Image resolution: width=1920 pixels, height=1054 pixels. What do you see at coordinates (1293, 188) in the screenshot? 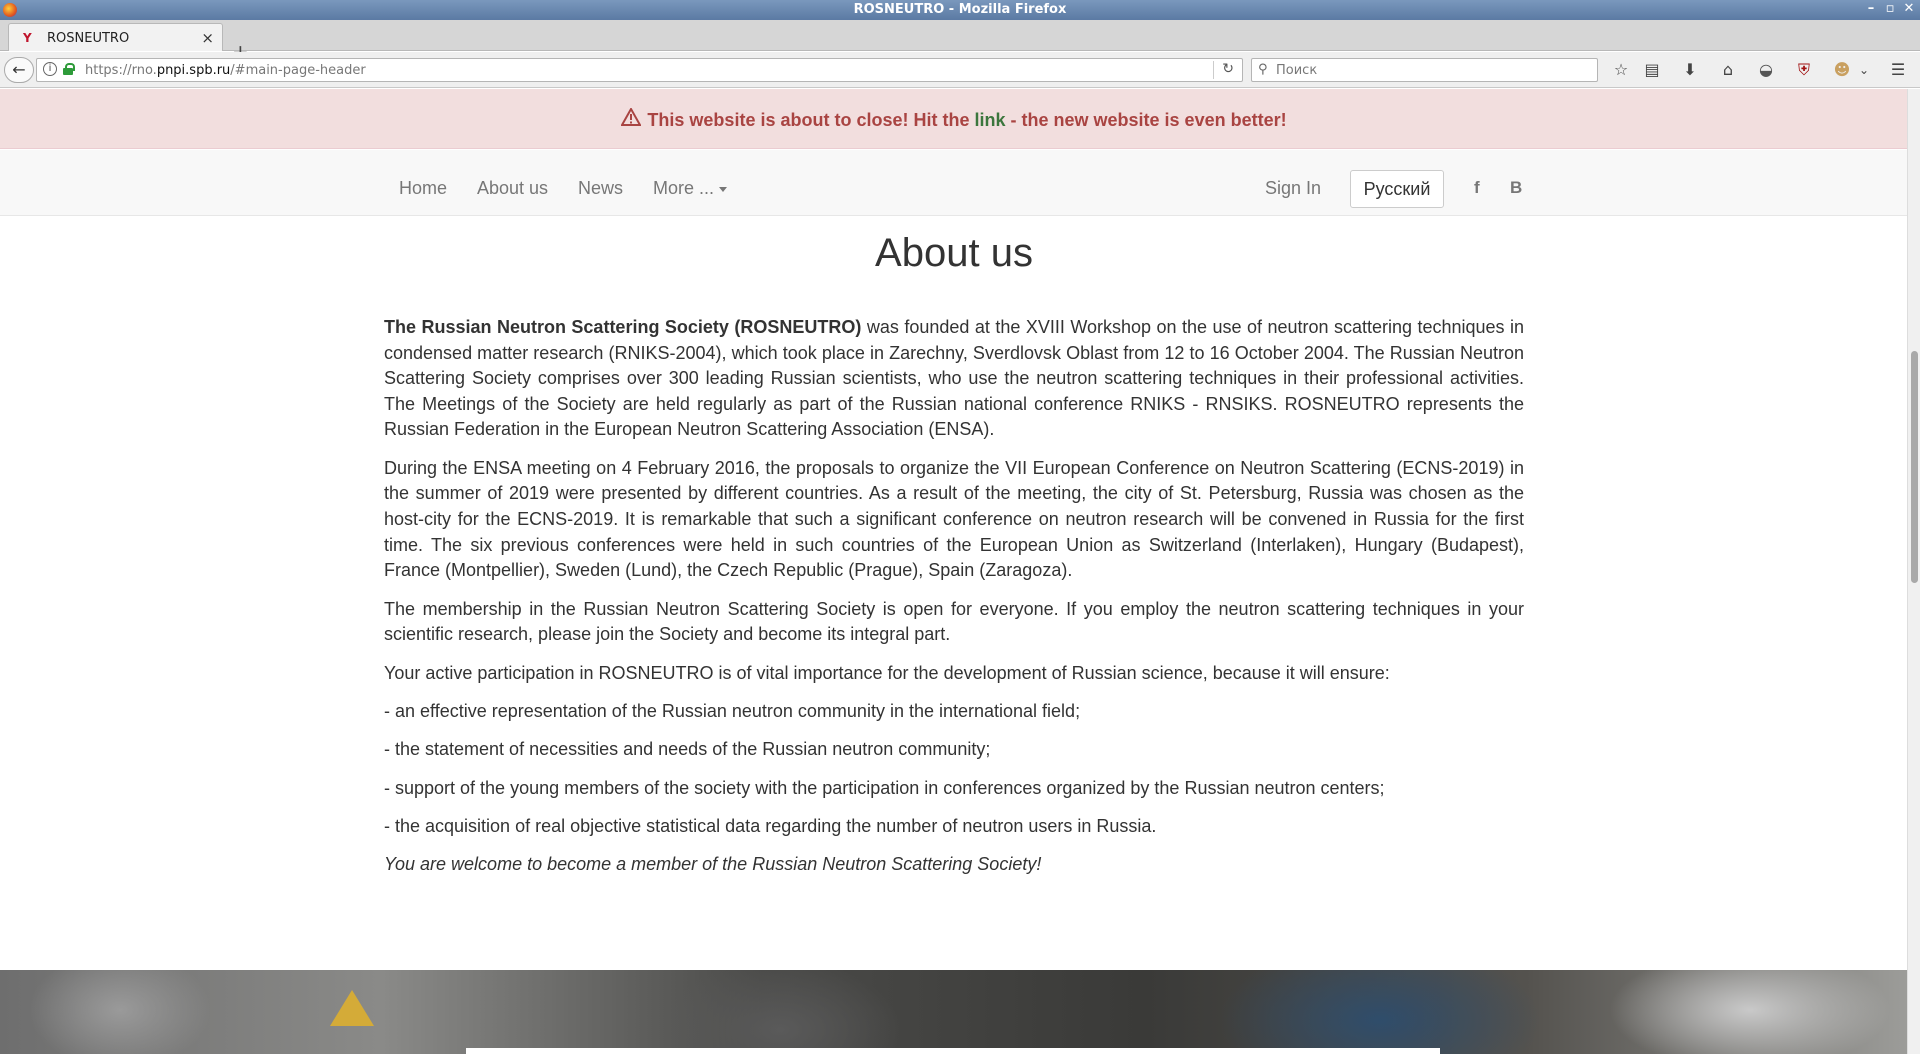
I see `nav-sign-in: Sign In` at bounding box center [1293, 188].